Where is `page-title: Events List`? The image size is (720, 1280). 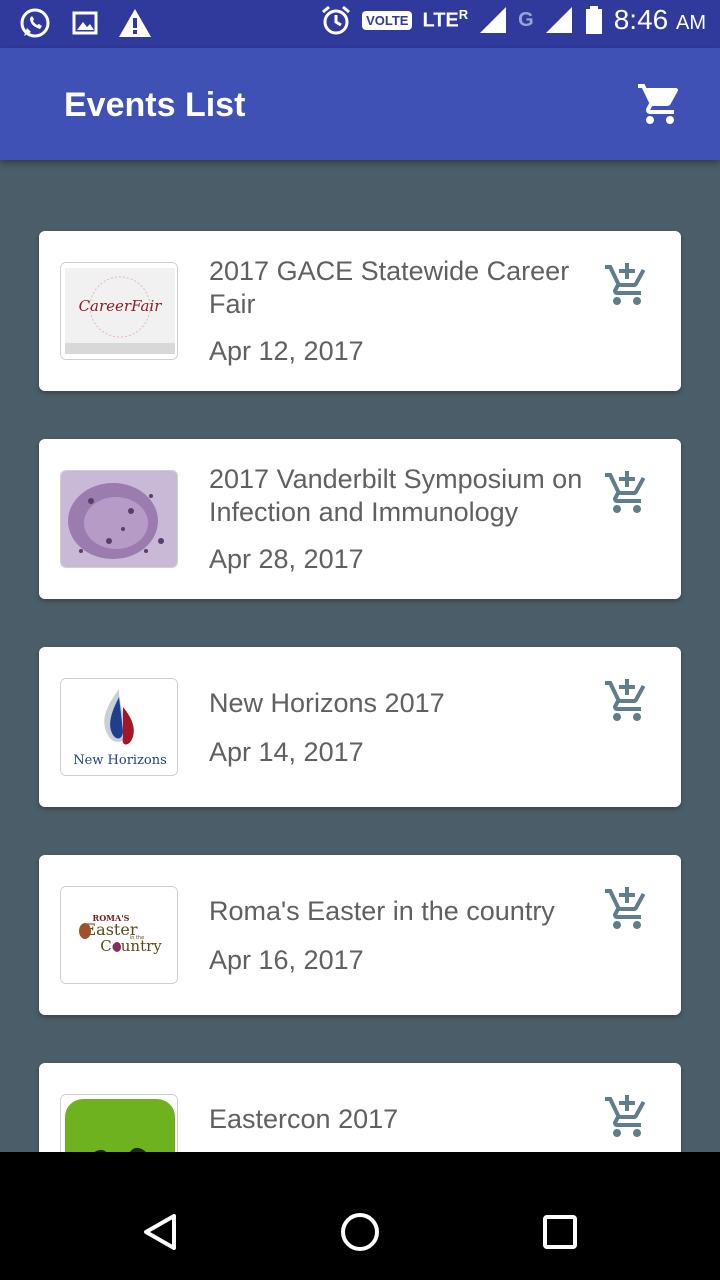
page-title: Events List is located at coordinates (155, 105).